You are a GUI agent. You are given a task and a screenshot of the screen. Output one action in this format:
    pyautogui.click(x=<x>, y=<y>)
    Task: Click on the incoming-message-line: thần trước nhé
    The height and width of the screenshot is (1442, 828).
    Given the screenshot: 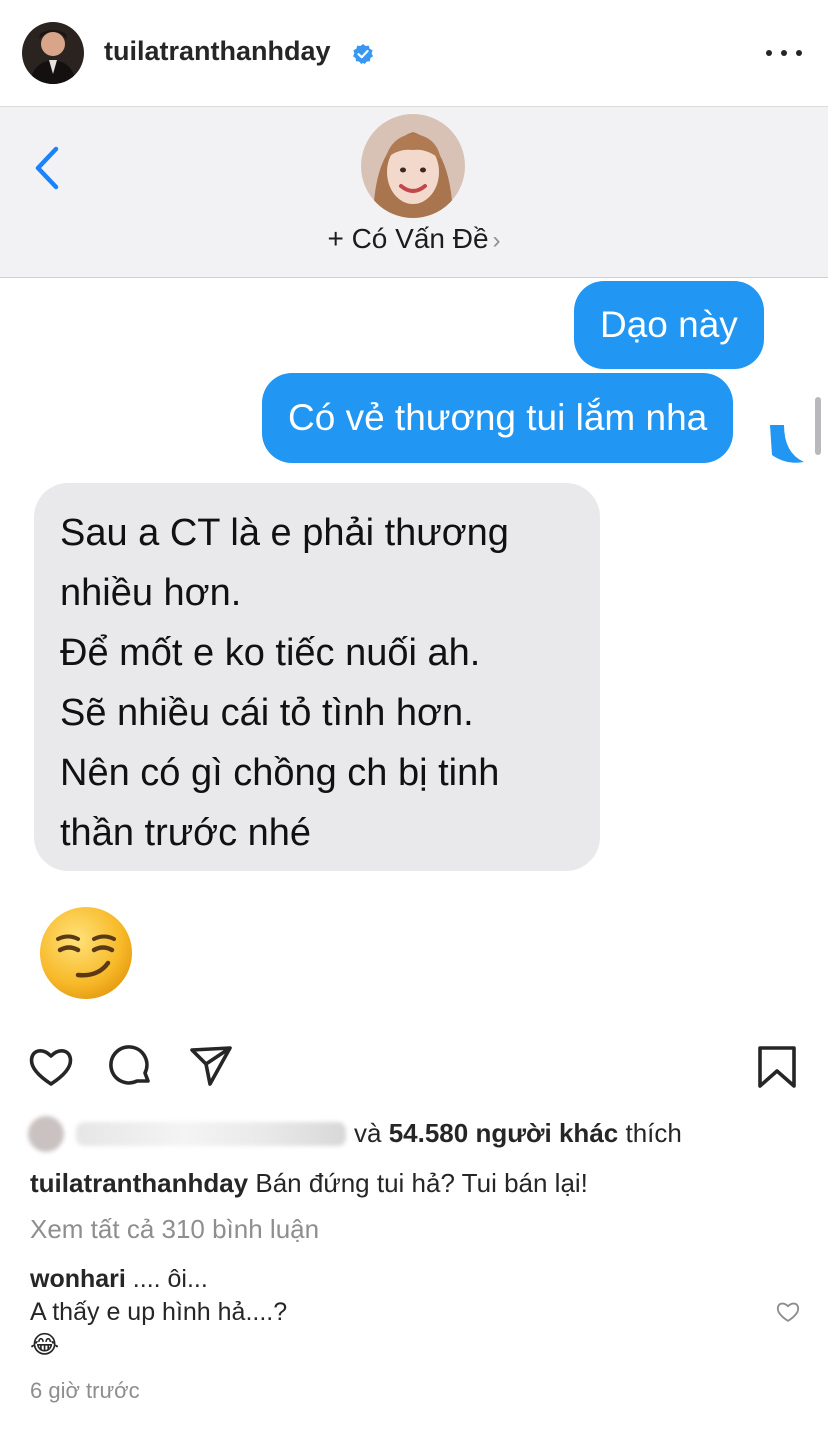 What is the action you would take?
    pyautogui.click(x=186, y=833)
    